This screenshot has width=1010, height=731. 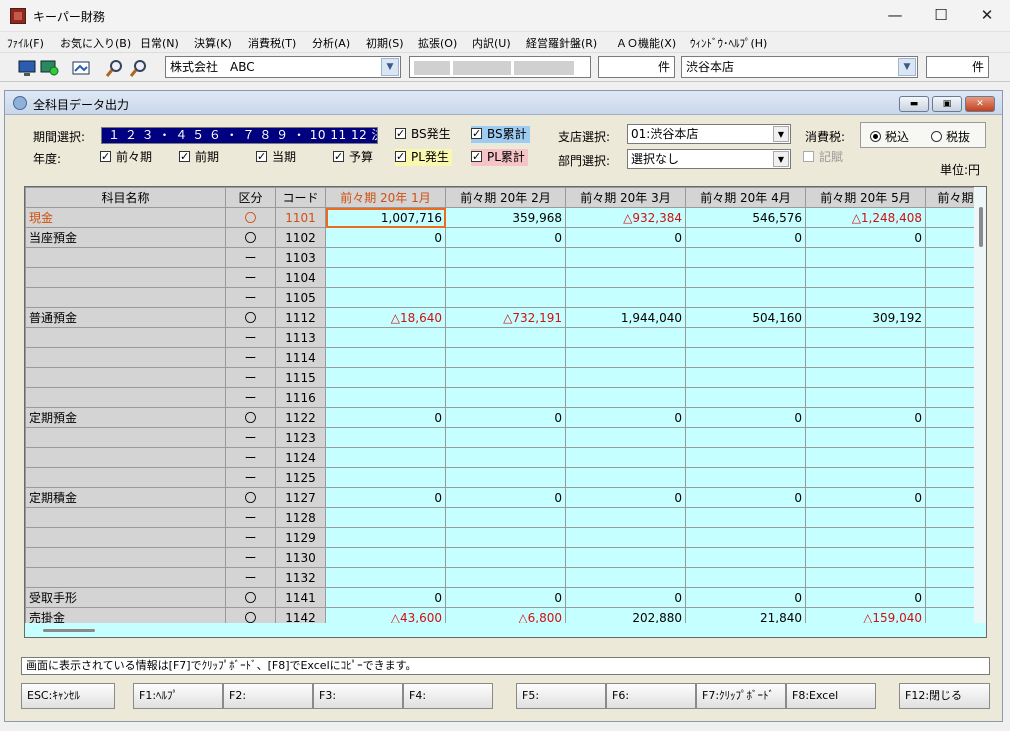 What do you see at coordinates (125, 497) in the screenshot?
I see `cell-account-name: 定期積金` at bounding box center [125, 497].